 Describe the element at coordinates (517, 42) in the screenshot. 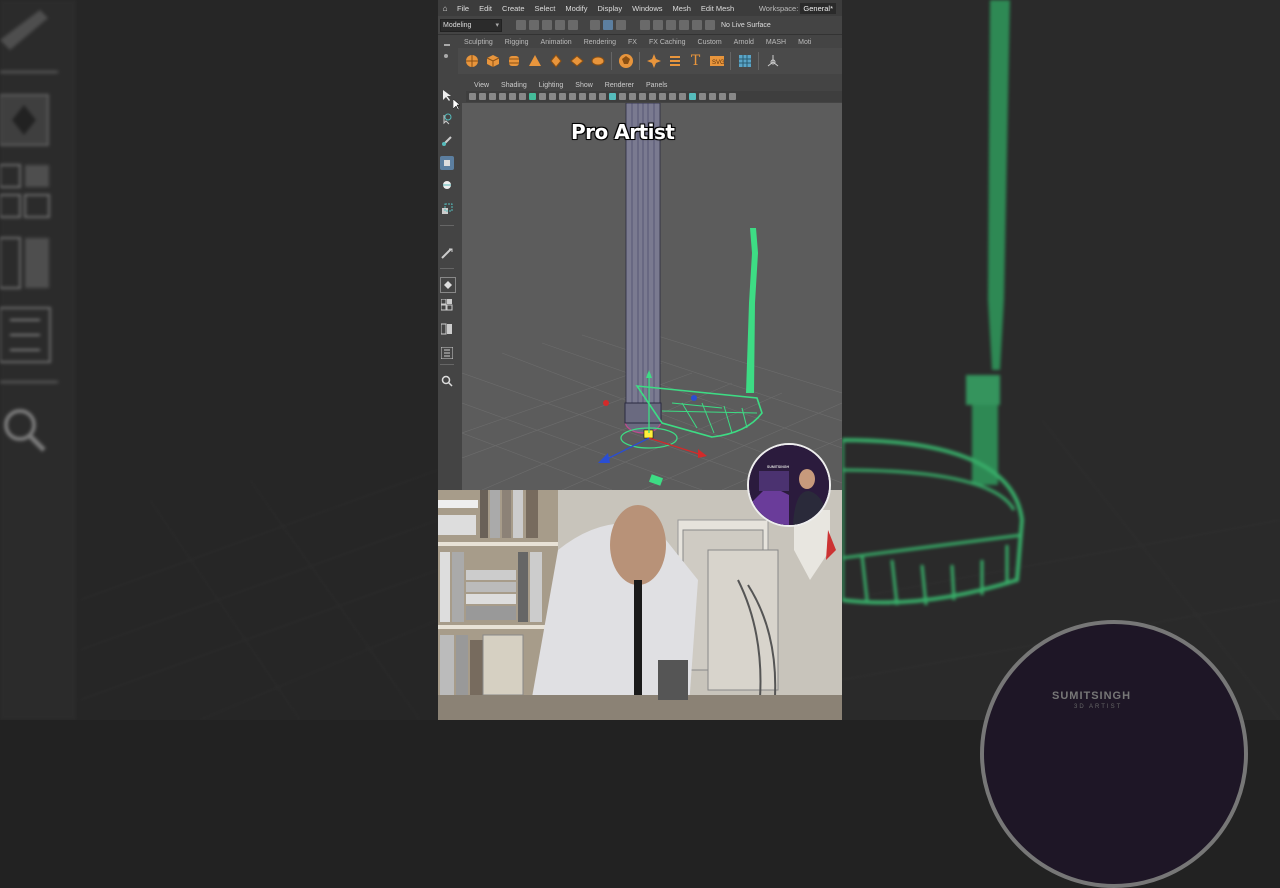

I see `tab-rigging: Rigging` at that location.